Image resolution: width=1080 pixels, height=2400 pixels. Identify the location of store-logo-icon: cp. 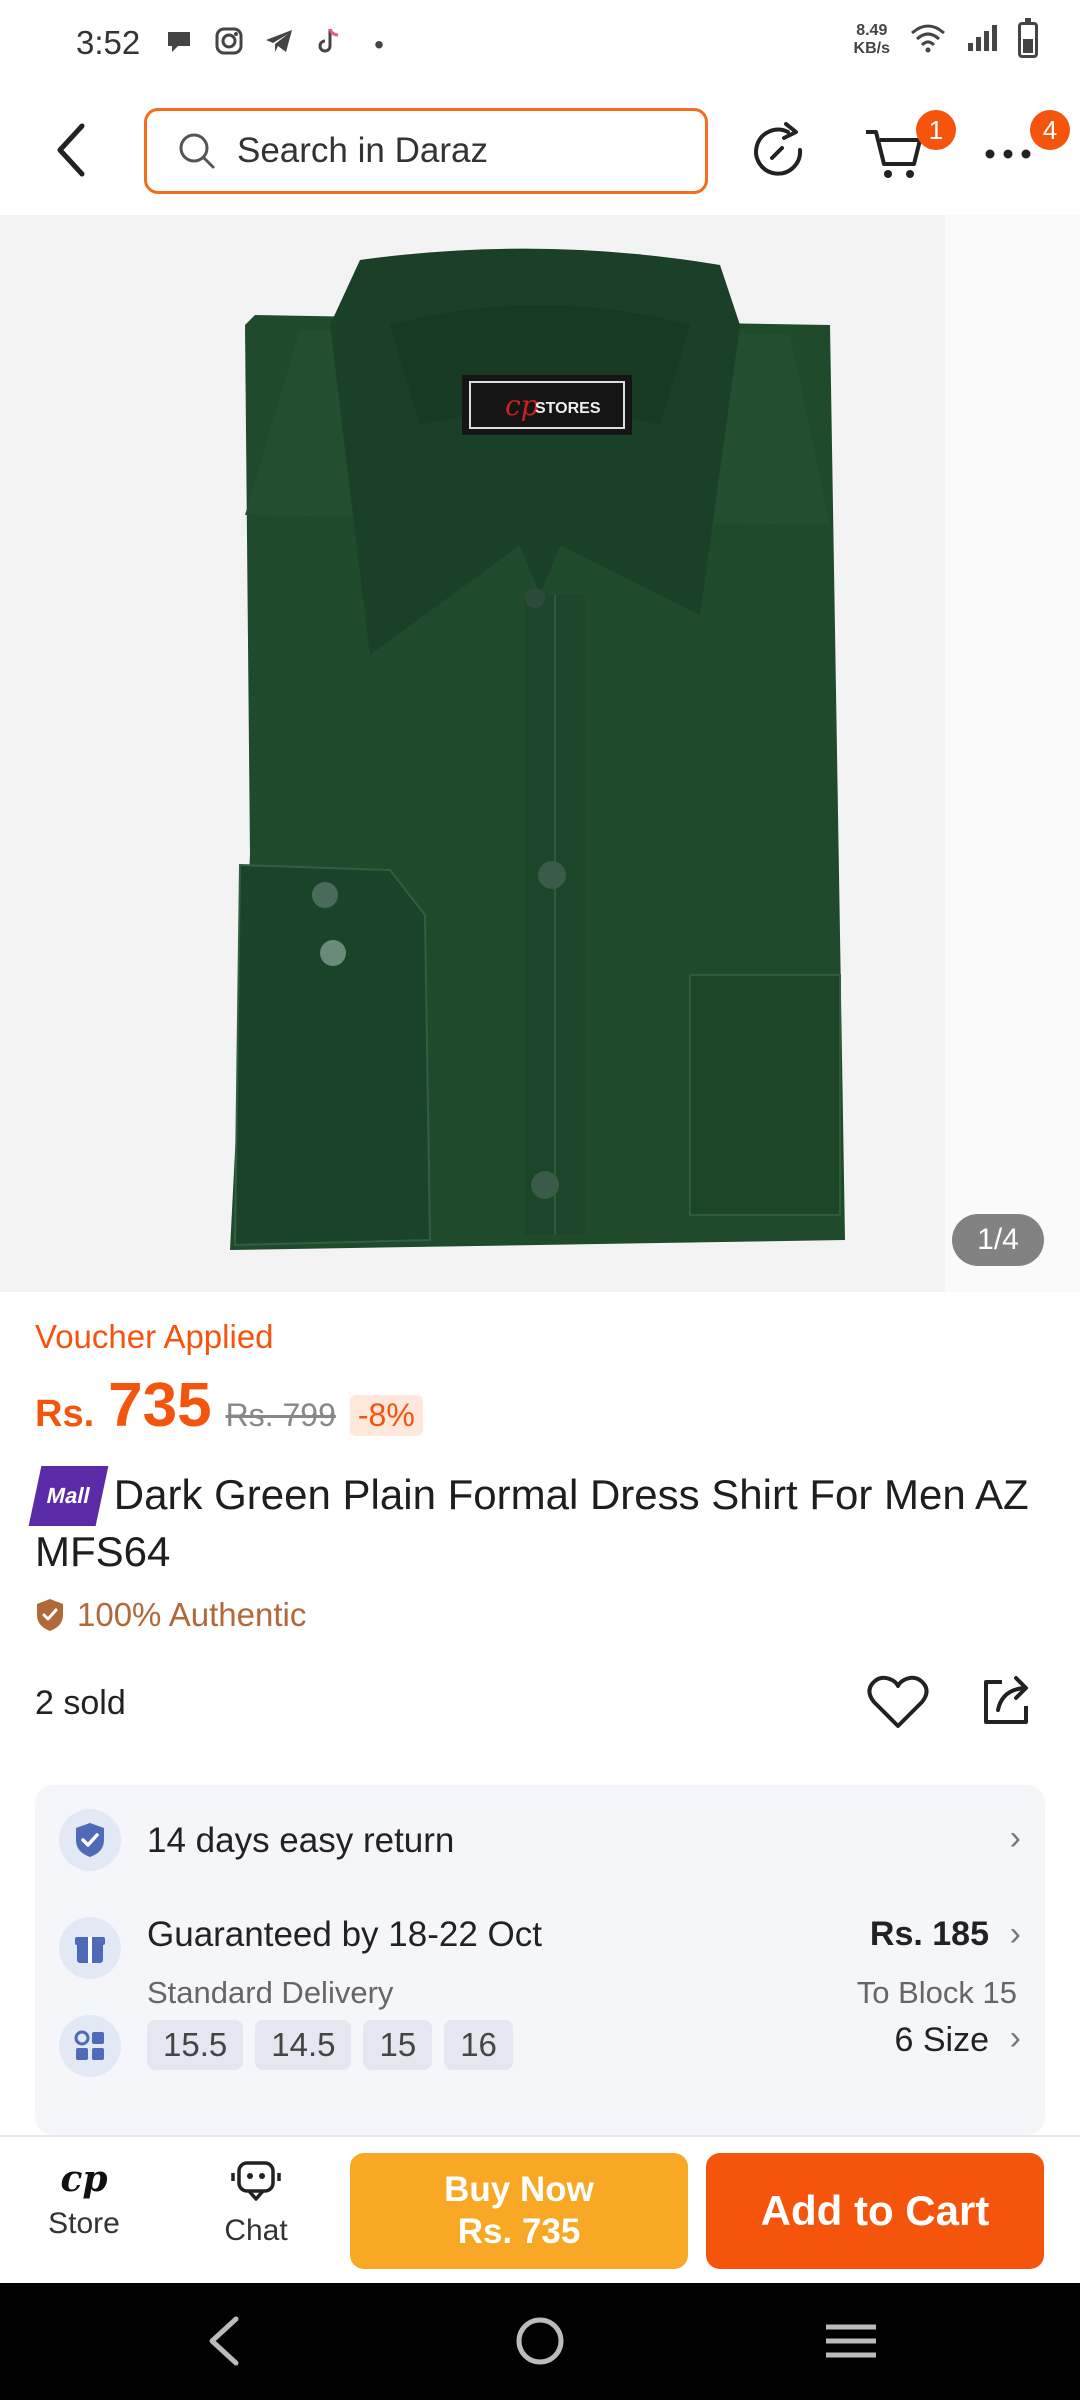
(84, 2179).